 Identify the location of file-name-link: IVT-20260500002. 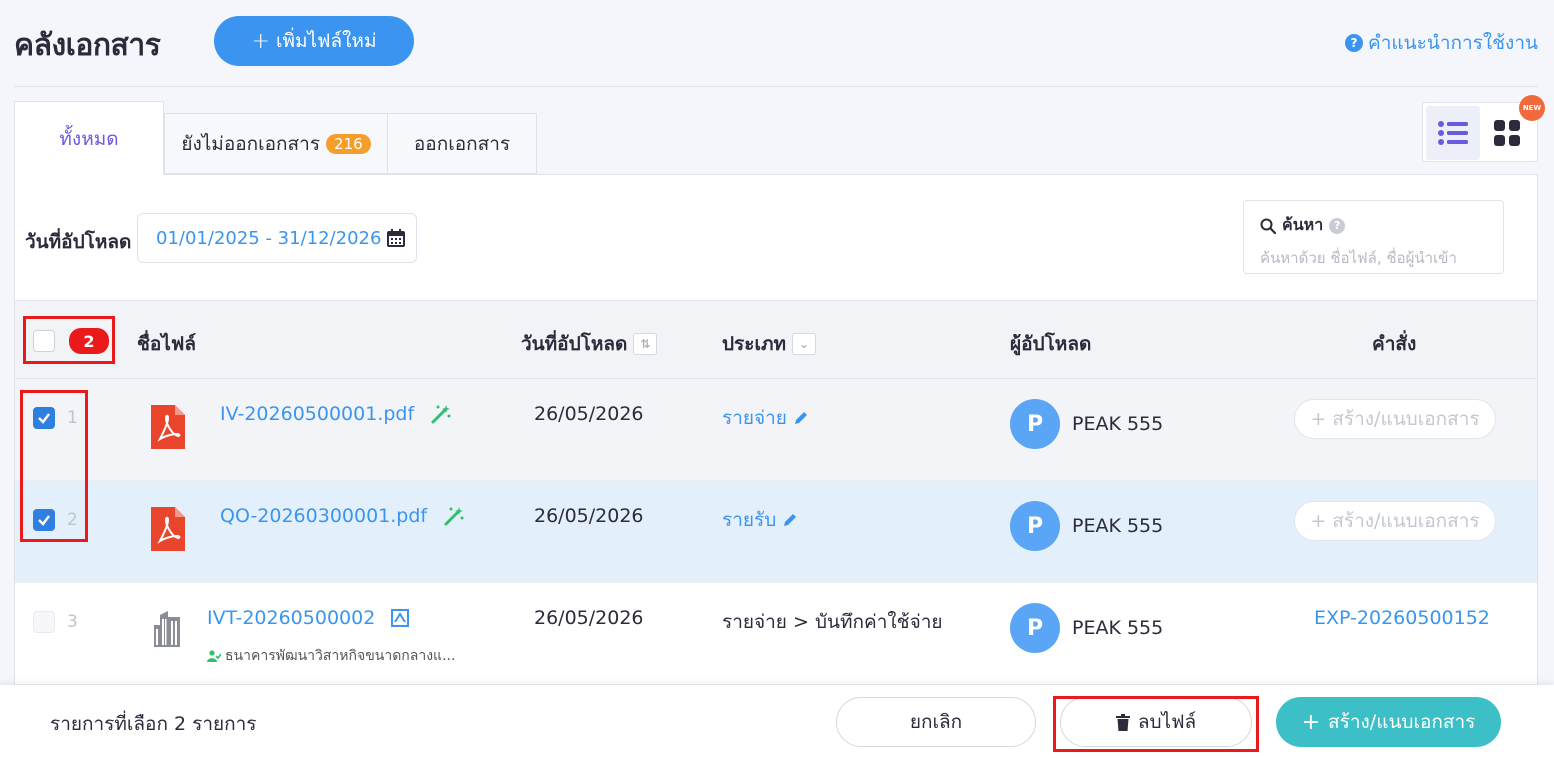
(308, 618).